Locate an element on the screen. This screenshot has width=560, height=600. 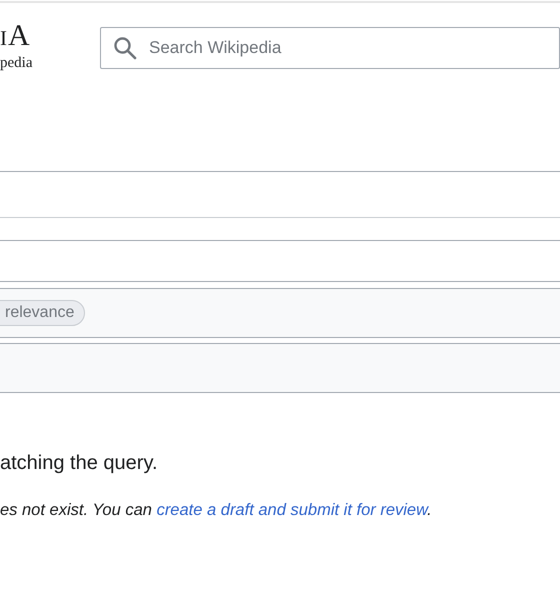
notice-text: es not exist. You can create a draft and submit it for review. is located at coordinates (216, 510).